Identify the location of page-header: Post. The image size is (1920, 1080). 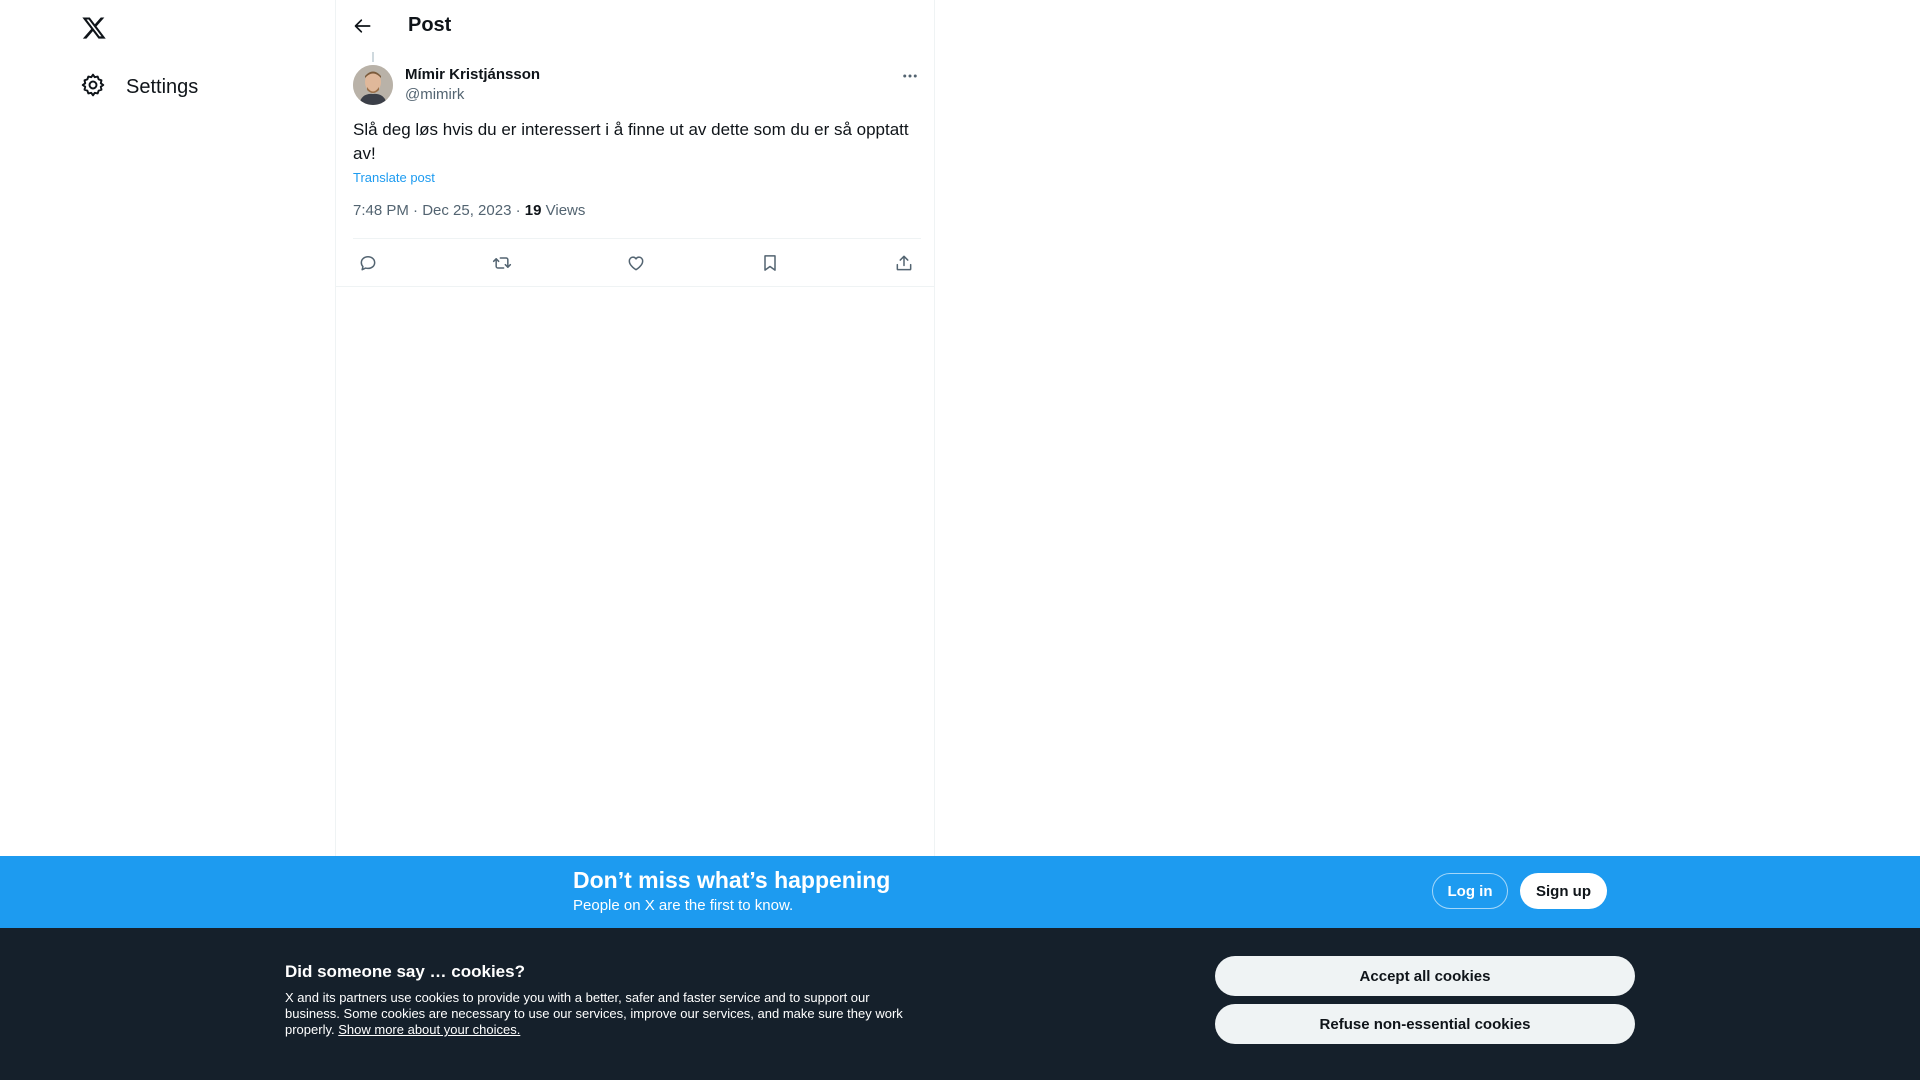
(635, 26).